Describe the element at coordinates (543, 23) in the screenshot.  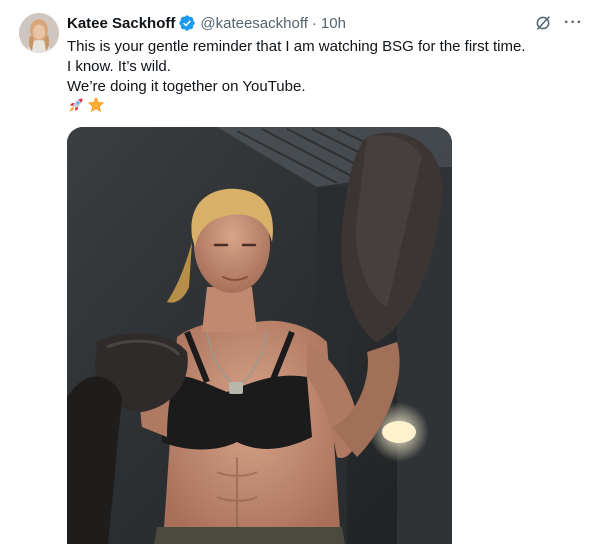
I see `grok-icon` at that location.